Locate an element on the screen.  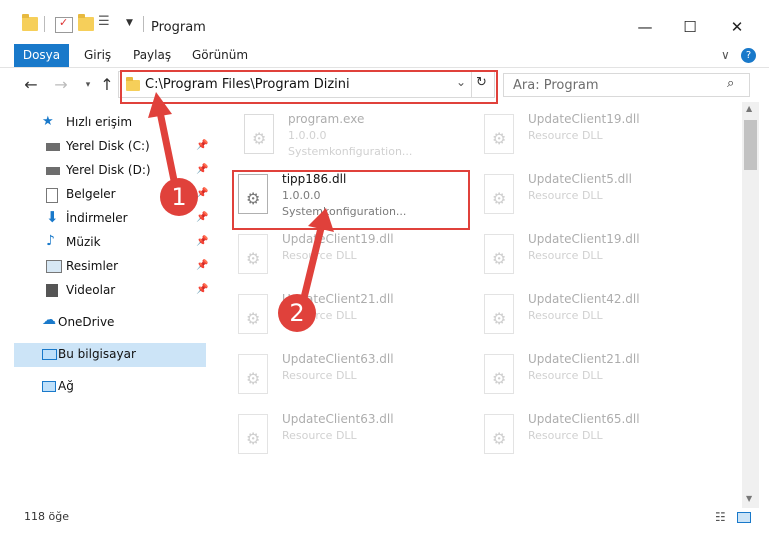
step-badge-2: 2 is located at coordinates (297, 313).